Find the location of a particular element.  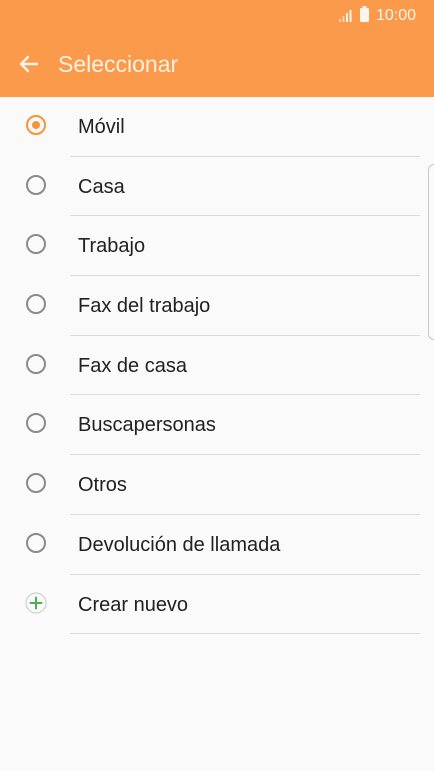

option-movil: Móvil is located at coordinates (217, 127).